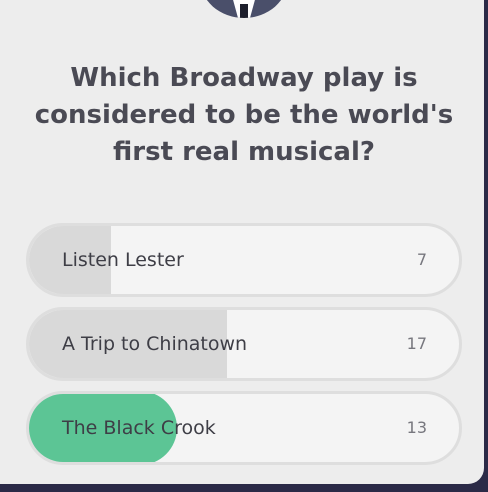 Image resolution: width=488 pixels, height=492 pixels. Describe the element at coordinates (139, 428) in the screenshot. I see `answer-label: The Black Crook` at that location.